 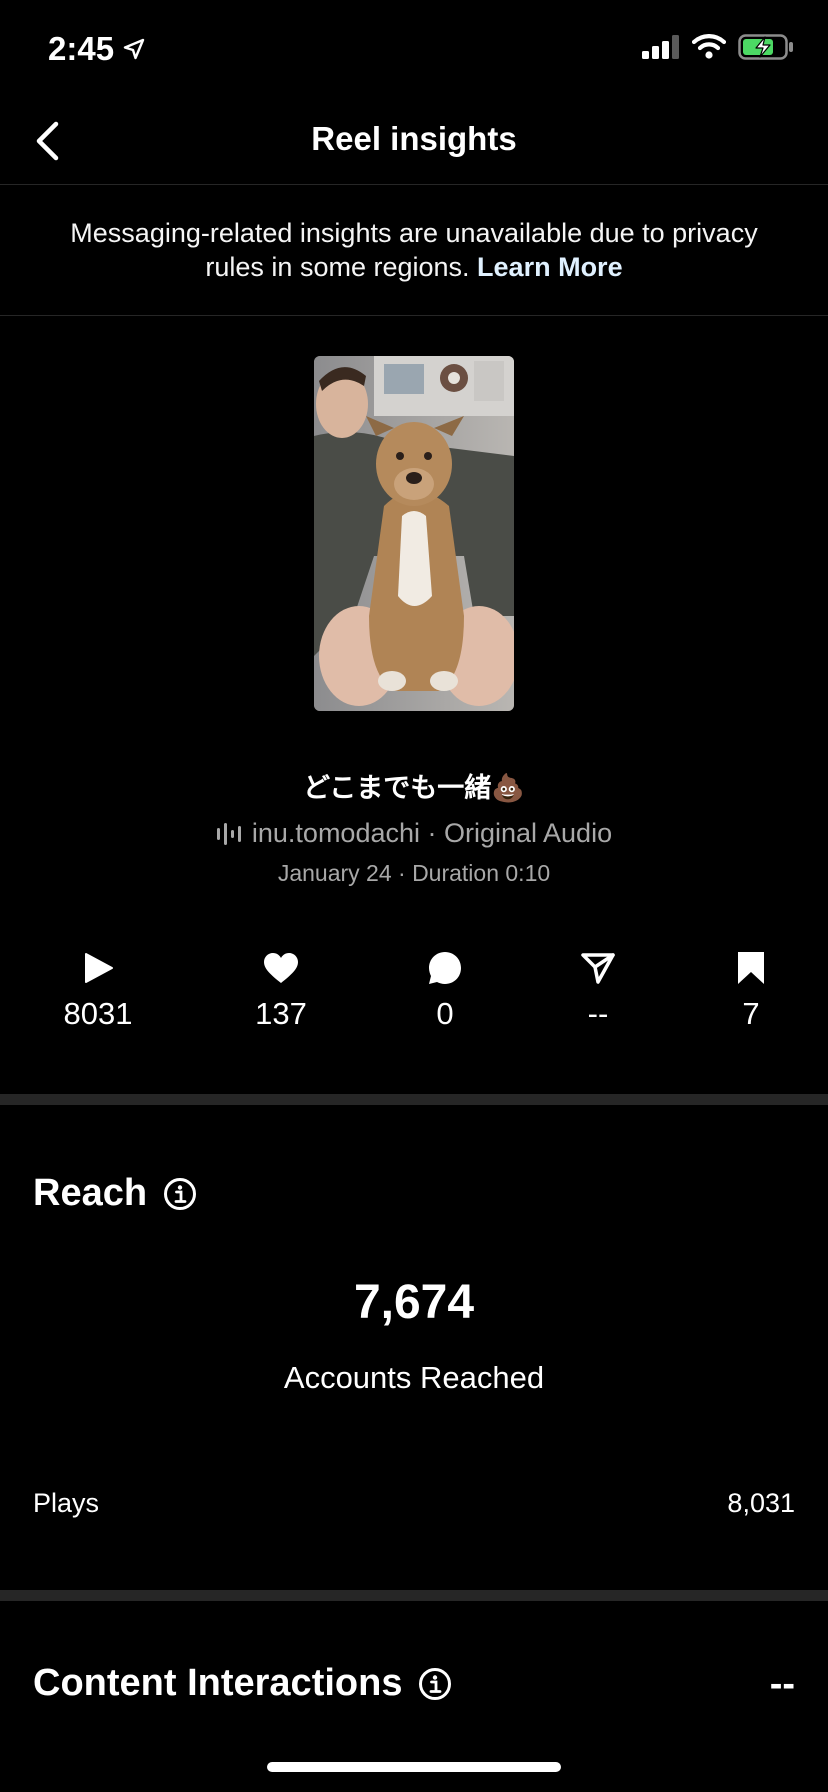 What do you see at coordinates (751, 991) in the screenshot?
I see `stat-saves: 7` at bounding box center [751, 991].